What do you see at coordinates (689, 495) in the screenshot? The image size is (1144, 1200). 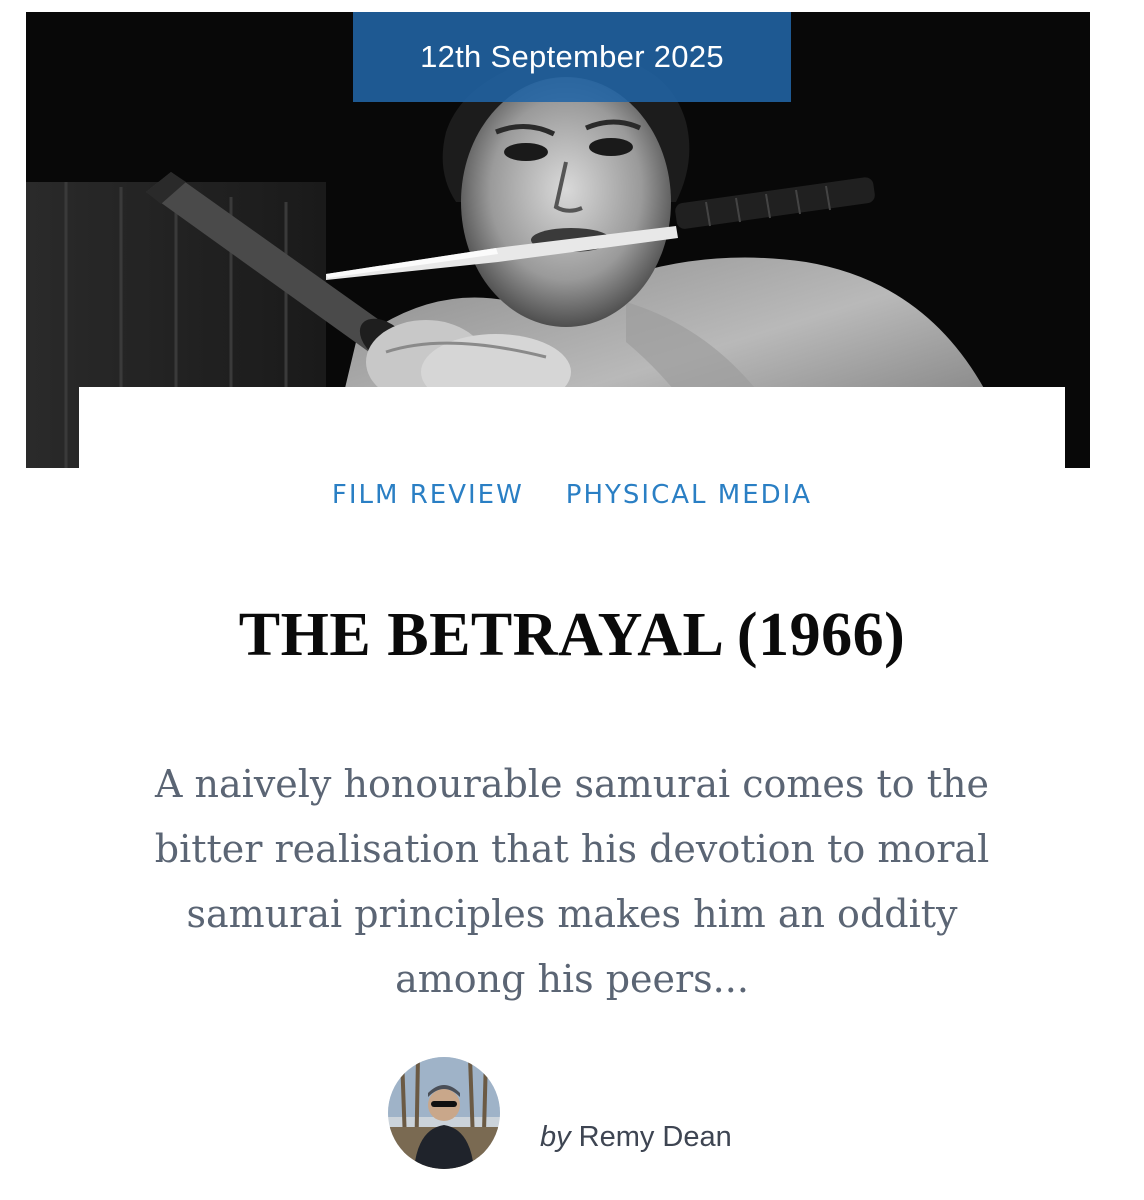 I see `category-physical-media-link: PHYSICAL MEDIA` at bounding box center [689, 495].